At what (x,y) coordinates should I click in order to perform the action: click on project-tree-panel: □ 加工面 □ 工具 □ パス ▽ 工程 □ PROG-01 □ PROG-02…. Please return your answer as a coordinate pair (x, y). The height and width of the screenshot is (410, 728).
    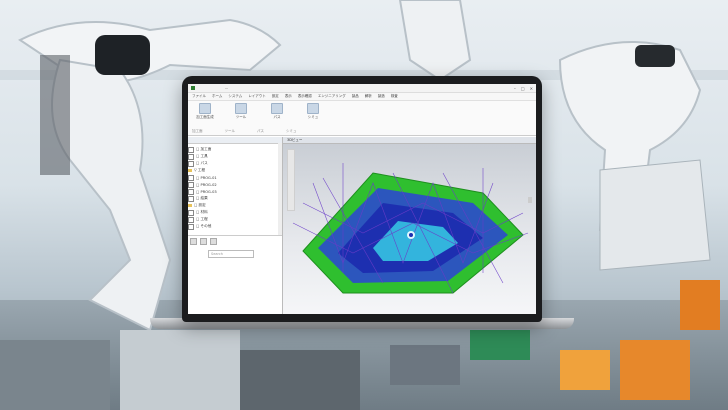
    Looking at the image, I should click on (235, 225).